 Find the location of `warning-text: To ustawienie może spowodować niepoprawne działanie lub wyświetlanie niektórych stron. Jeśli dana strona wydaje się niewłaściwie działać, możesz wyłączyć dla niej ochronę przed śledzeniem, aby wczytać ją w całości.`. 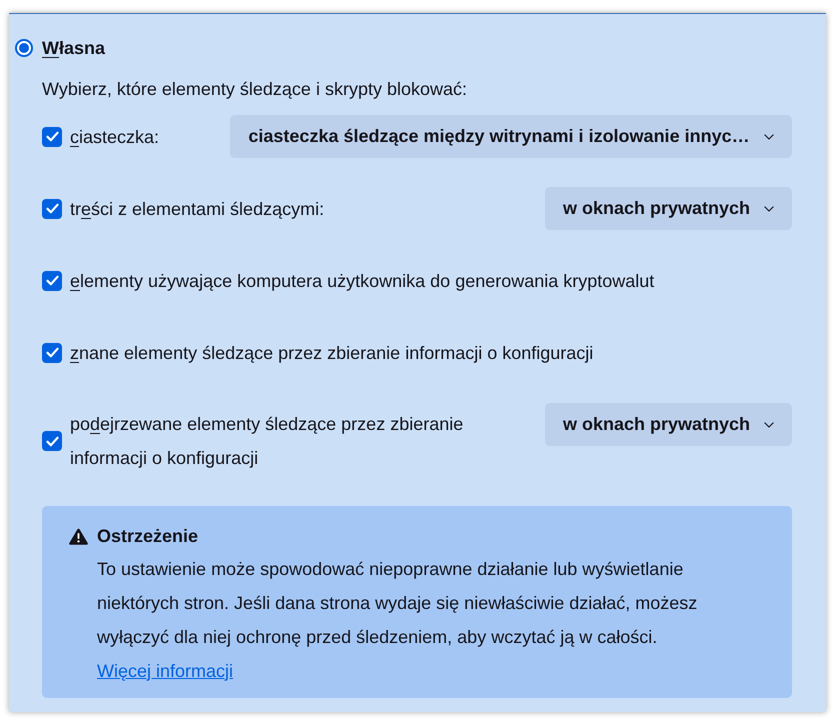

warning-text: To ustawienie może spowodować niepoprawne działanie lub wyświetlanie niektórych stron. Jeśli dana strona wydaje się niewłaściwie działać, możesz wyłączyć dla niej ochronę przed śledzeniem, aby wczytać ją w całości. is located at coordinates (397, 603).